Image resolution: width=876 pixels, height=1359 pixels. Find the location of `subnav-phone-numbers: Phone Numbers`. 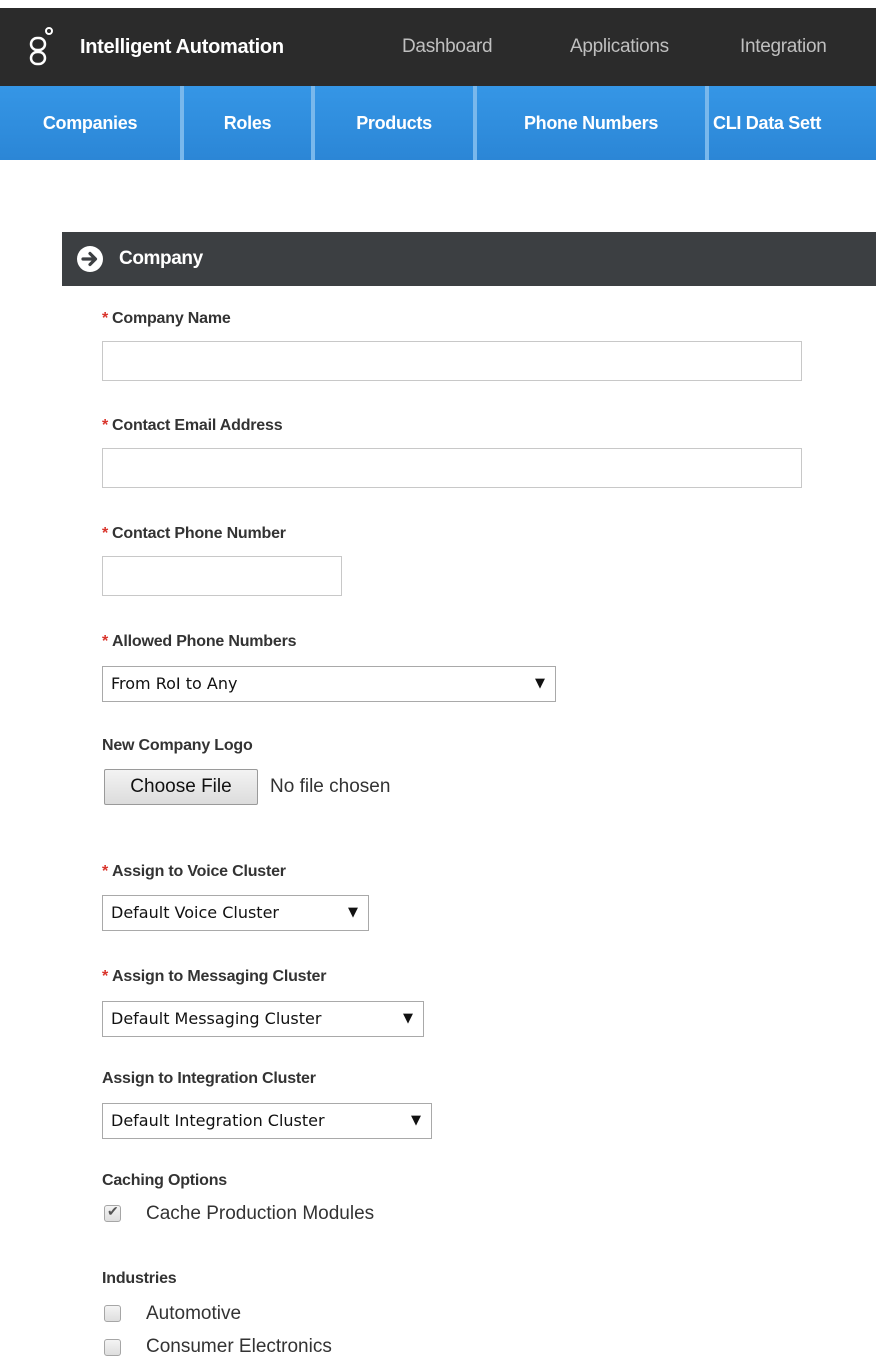

subnav-phone-numbers: Phone Numbers is located at coordinates (591, 123).